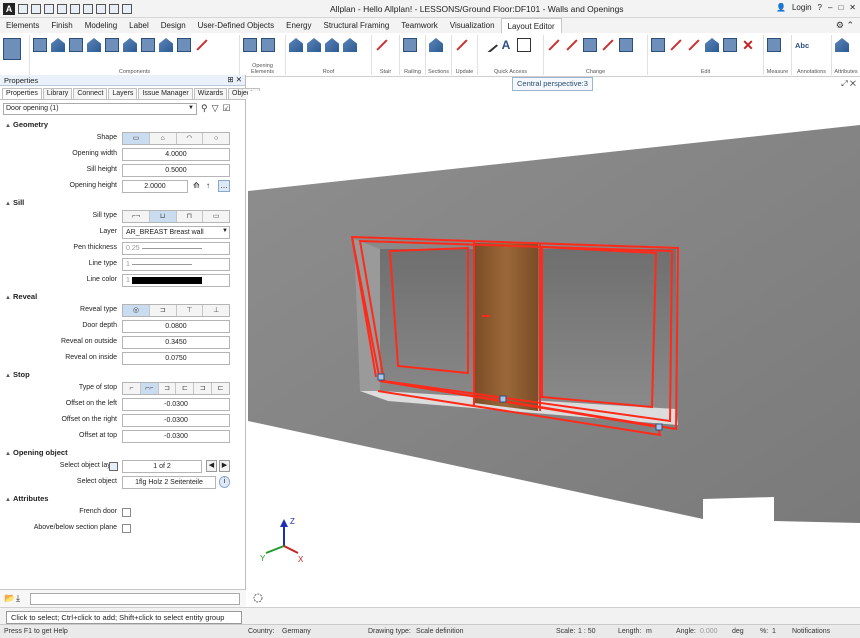 The width and height of the screenshot is (860, 638). I want to click on chevron-down-icon: ▼, so click(225, 231).